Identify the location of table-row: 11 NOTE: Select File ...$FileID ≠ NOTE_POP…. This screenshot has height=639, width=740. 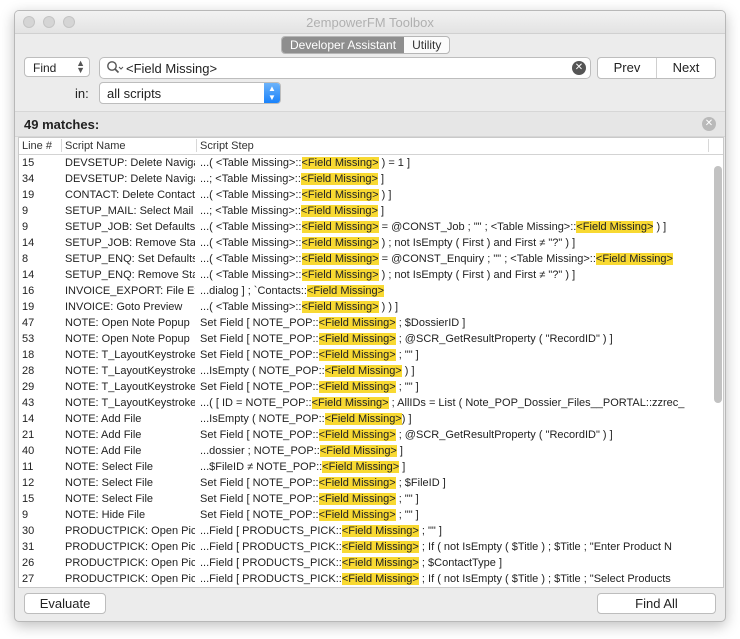
(364, 467).